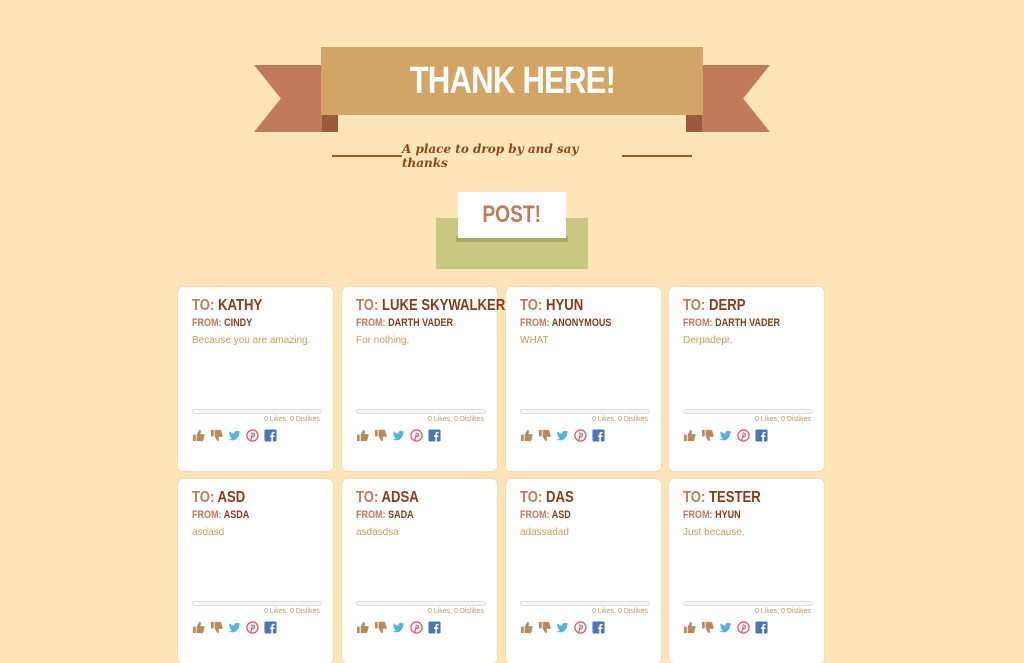  Describe the element at coordinates (421, 323) in the screenshot. I see `sender-name: DARTH VADER` at that location.